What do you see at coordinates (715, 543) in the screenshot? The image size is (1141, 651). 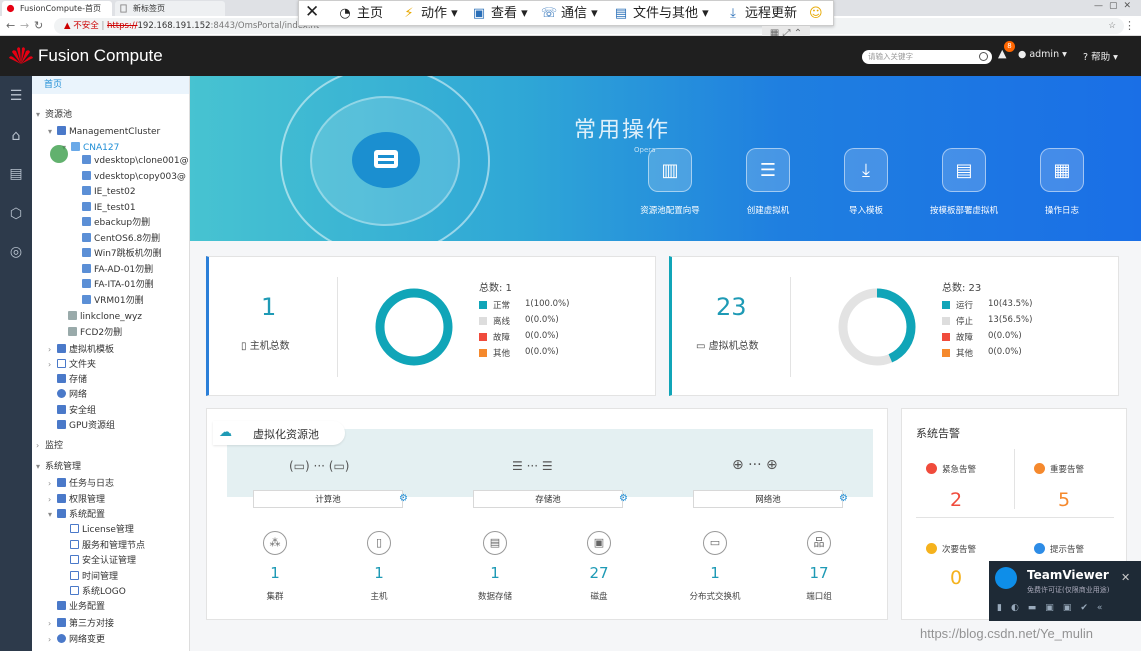 I see `switch-icon: ▭` at bounding box center [715, 543].